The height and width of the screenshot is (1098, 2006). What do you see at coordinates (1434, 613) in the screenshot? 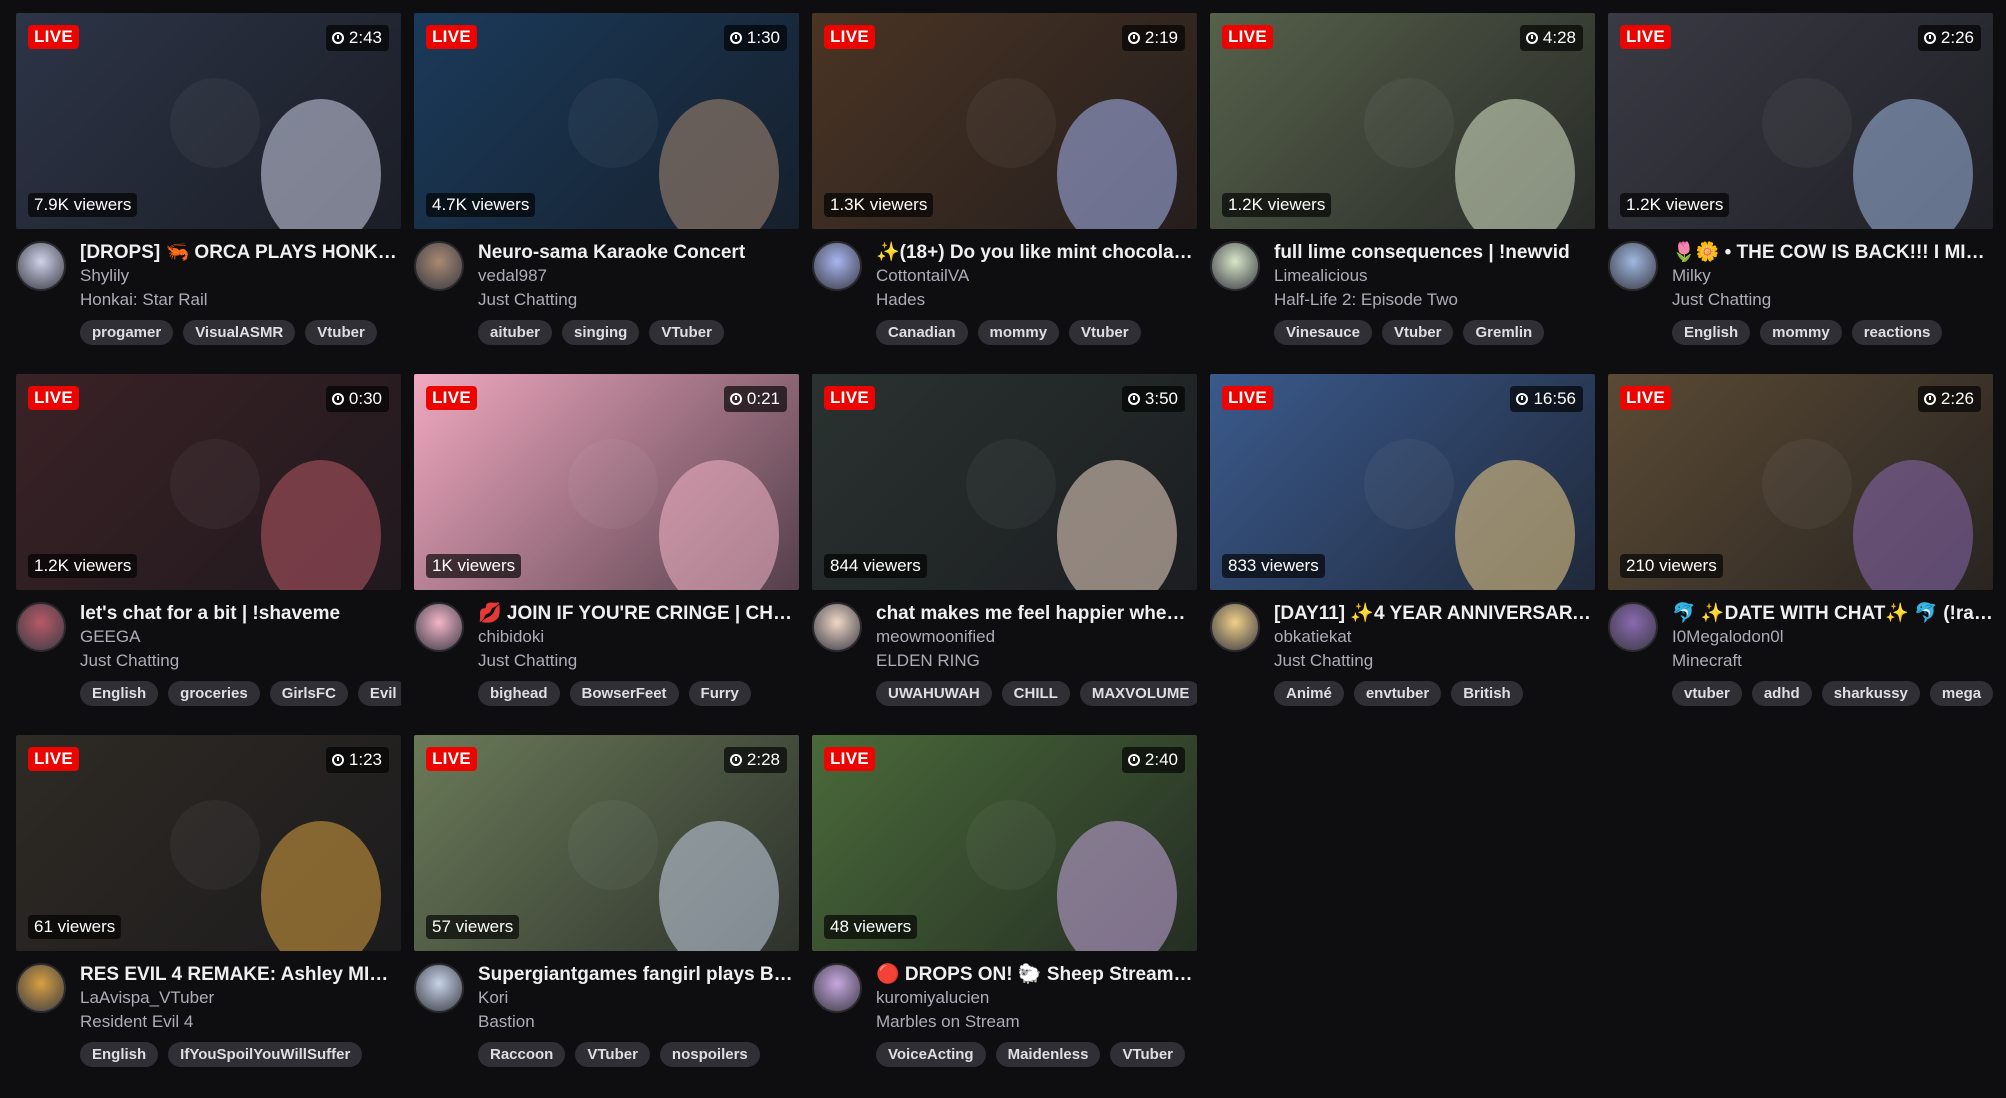
I see `stream-title: [DAY11] ✨4 YEAR ANNIVERSARY ✨ SUBATHON` at bounding box center [1434, 613].